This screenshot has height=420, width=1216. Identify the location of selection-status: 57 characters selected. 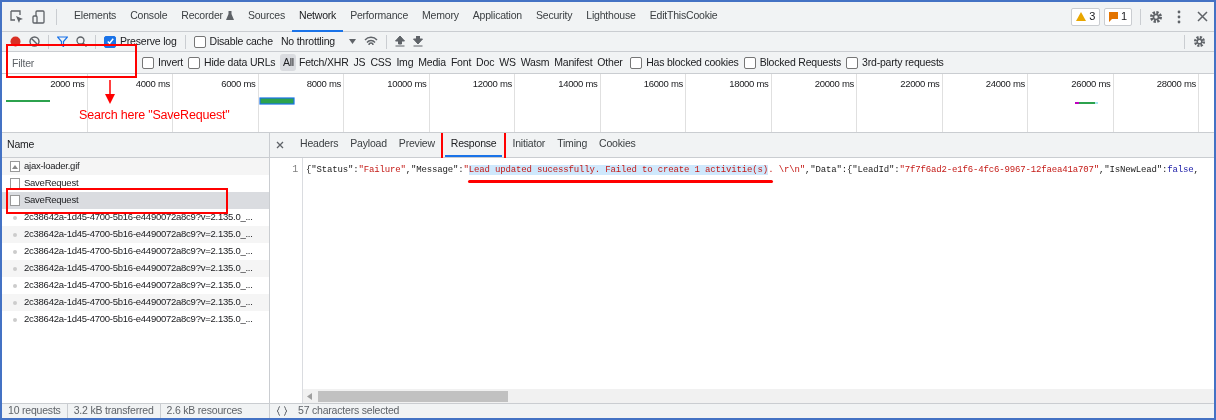
(349, 410).